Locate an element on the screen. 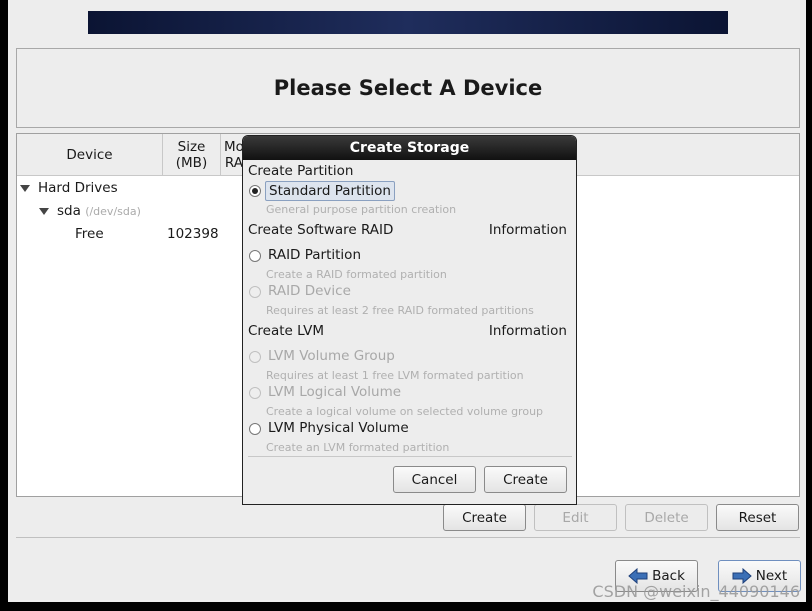 The height and width of the screenshot is (611, 812). row-label: Free is located at coordinates (89, 234).